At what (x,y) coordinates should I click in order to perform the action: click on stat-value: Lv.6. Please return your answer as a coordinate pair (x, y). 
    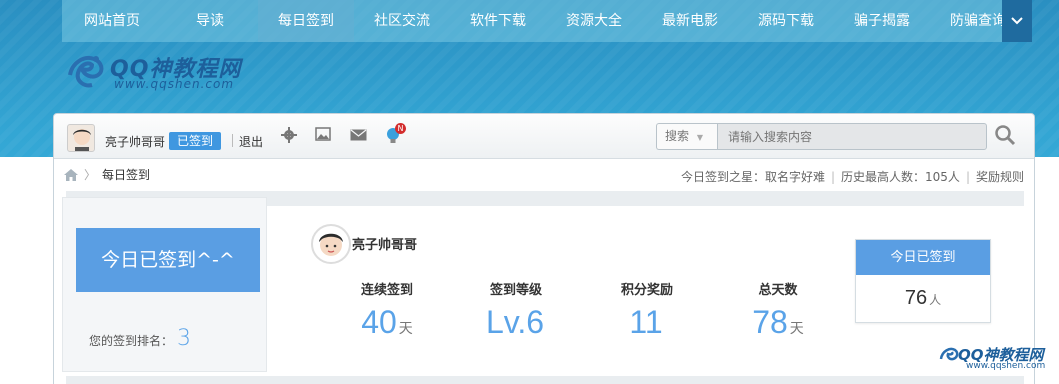
    Looking at the image, I should click on (515, 322).